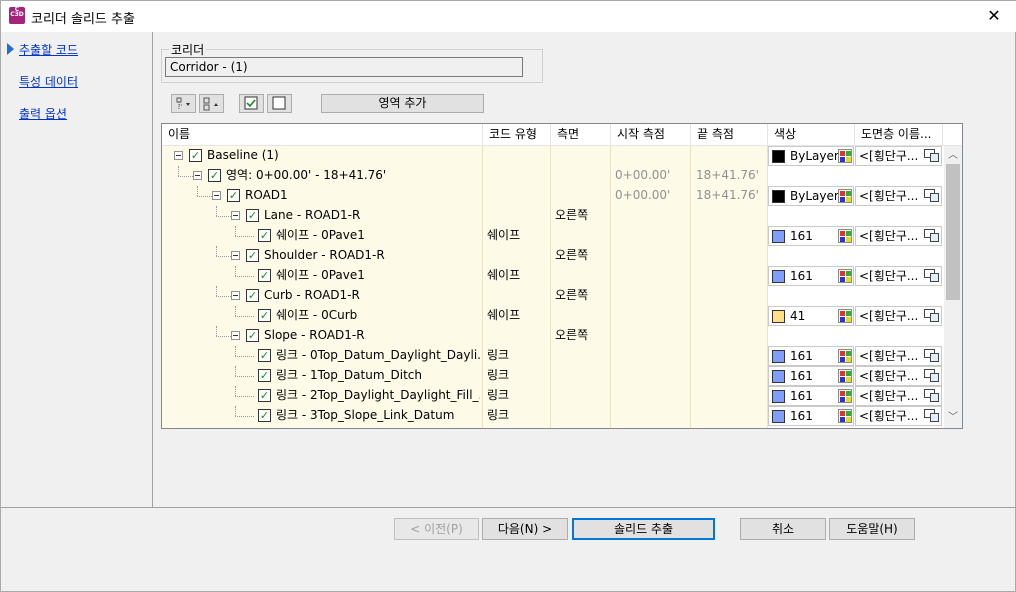 The image size is (1016, 592). What do you see at coordinates (48, 49) in the screenshot?
I see `nav-item-extract-codes: 추출할 코드` at bounding box center [48, 49].